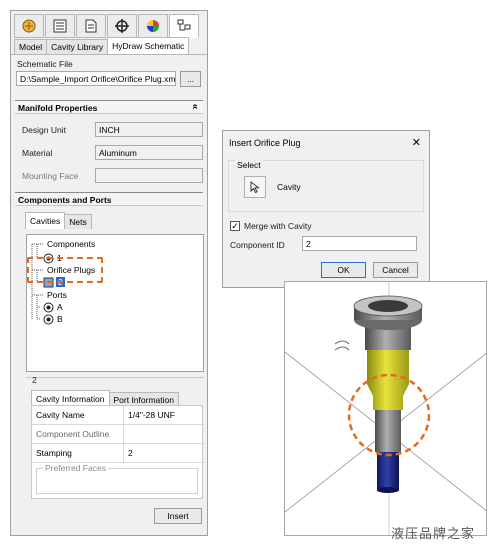 This screenshot has height=548, width=490. What do you see at coordinates (45, 64) in the screenshot?
I see `schematic-file-label: Schematic File` at bounding box center [45, 64].